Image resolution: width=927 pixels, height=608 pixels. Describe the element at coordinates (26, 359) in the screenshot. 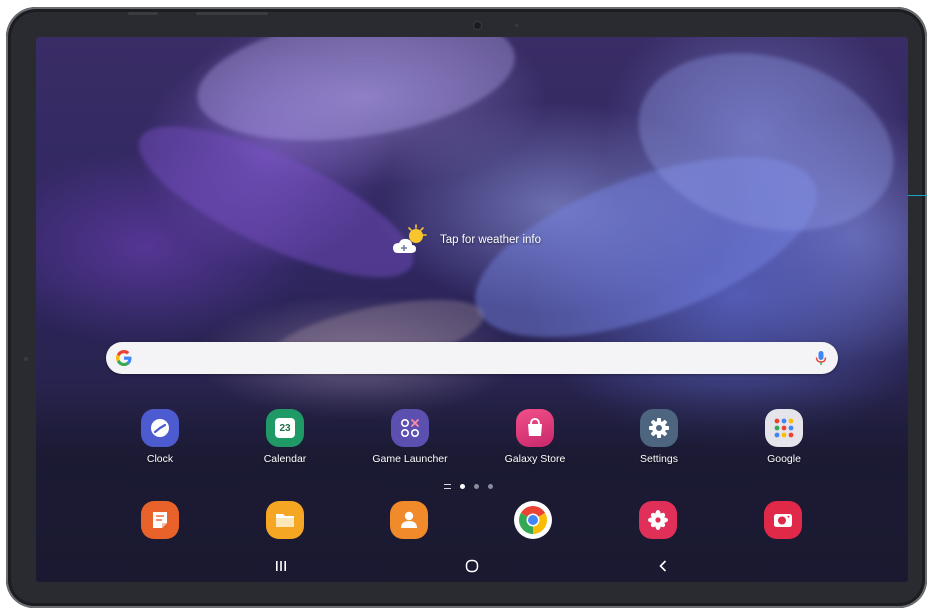

I see `microphone-hole` at that location.